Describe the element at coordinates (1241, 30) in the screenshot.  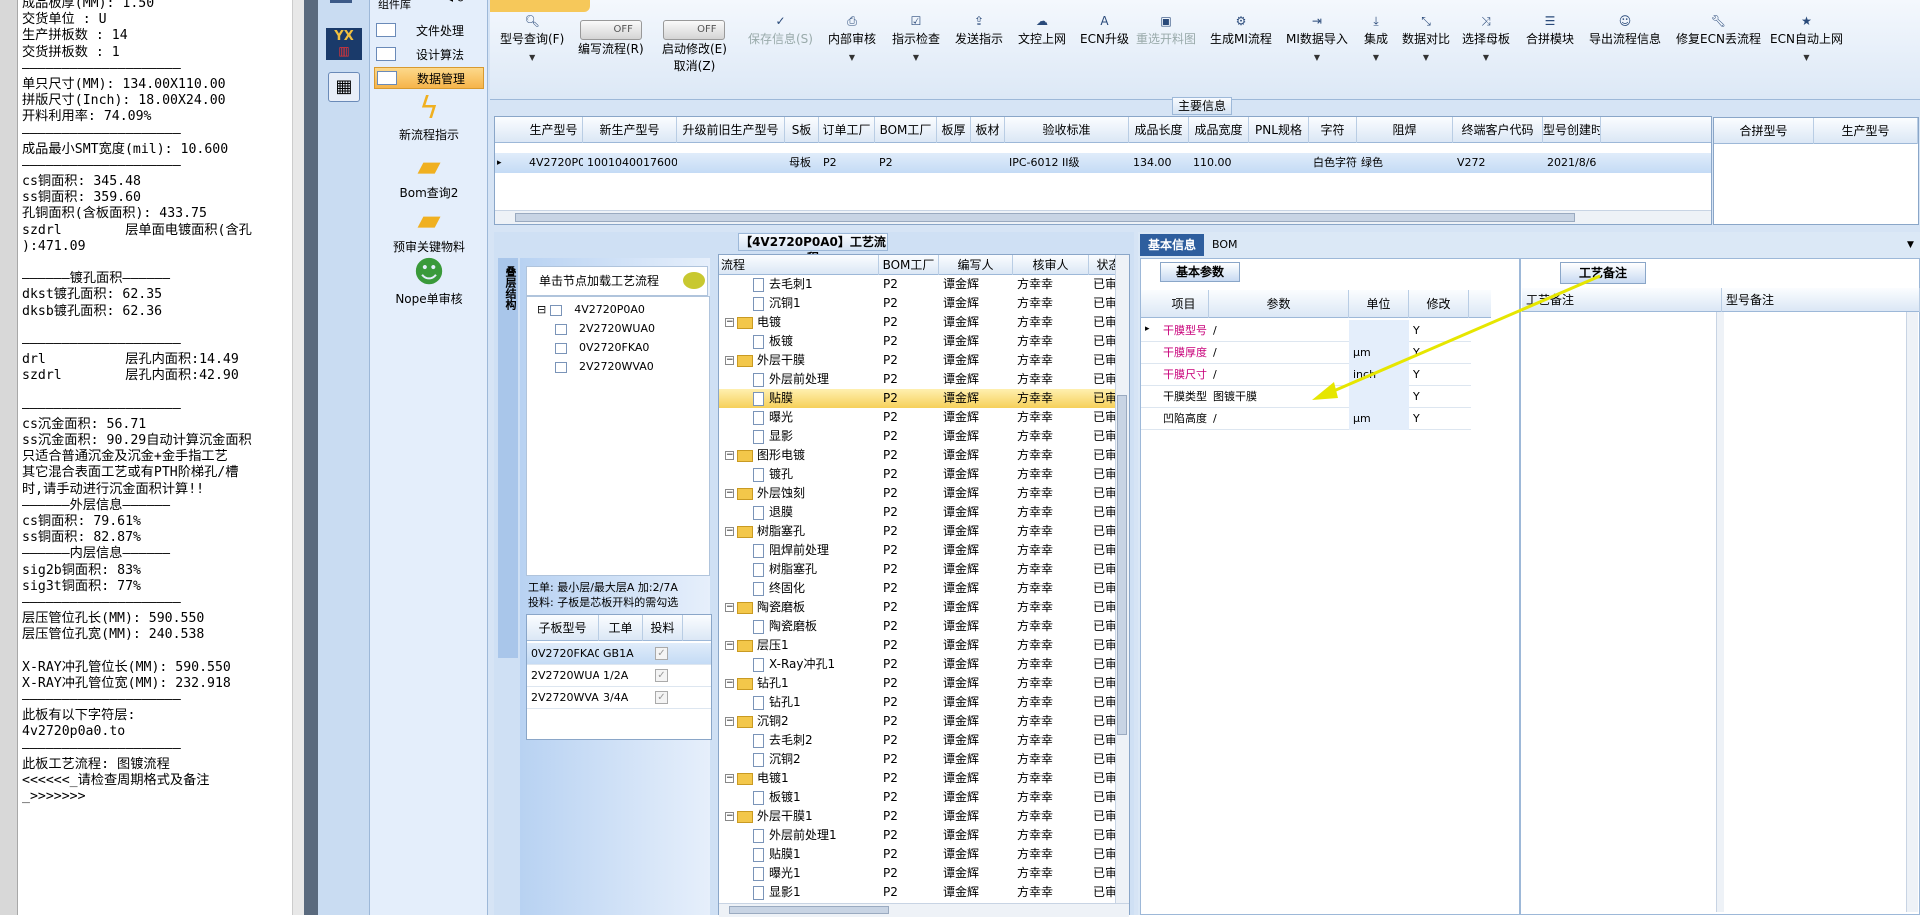
I see `generate-mi-flow-button: ⚙ 生成MI流程` at that location.